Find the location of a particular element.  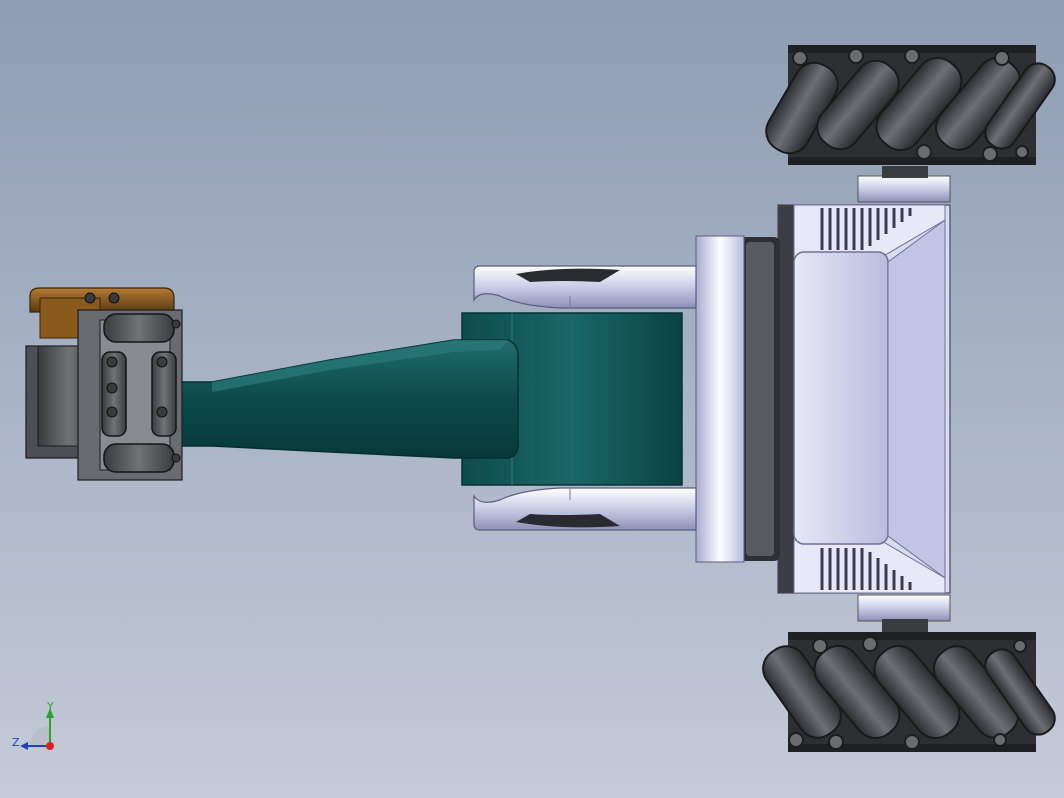

z-axis-label: Z is located at coordinates (16, 742).